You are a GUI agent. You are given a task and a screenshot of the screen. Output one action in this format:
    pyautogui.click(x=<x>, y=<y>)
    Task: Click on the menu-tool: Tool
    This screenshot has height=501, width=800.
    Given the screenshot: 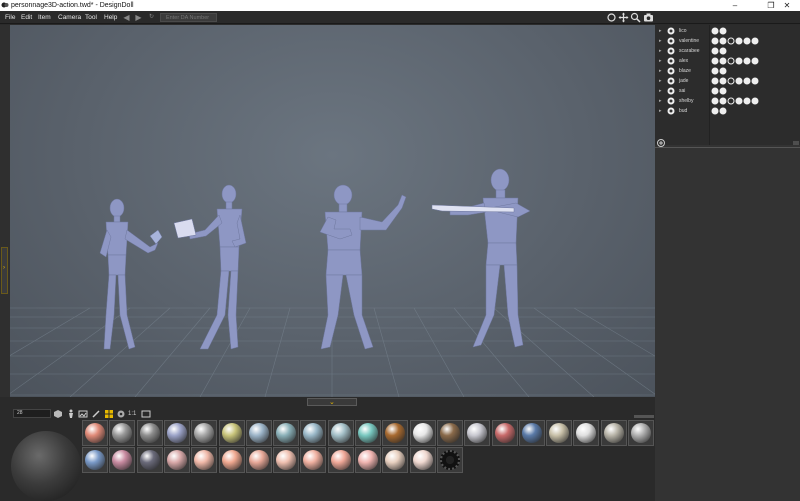 What is the action you would take?
    pyautogui.click(x=91, y=17)
    